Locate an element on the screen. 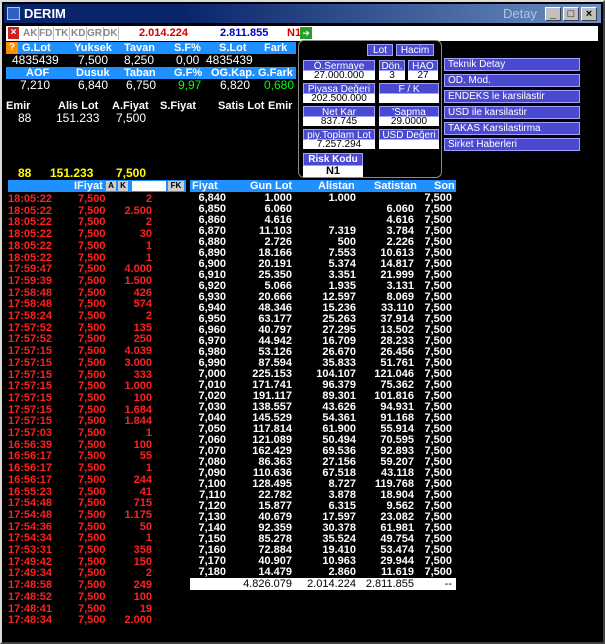 Image resolution: width=605 pixels, height=644 pixels. trade-row: 17:57:52 7,500 250 is located at coordinates (97, 339).